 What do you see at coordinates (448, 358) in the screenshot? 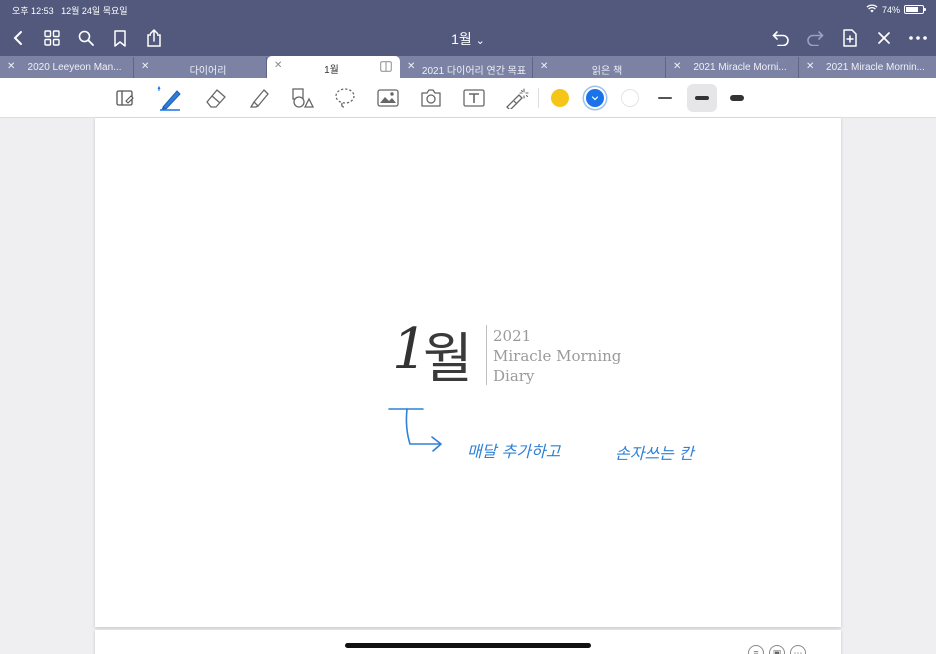
I see `month-korean: 월` at bounding box center [448, 358].